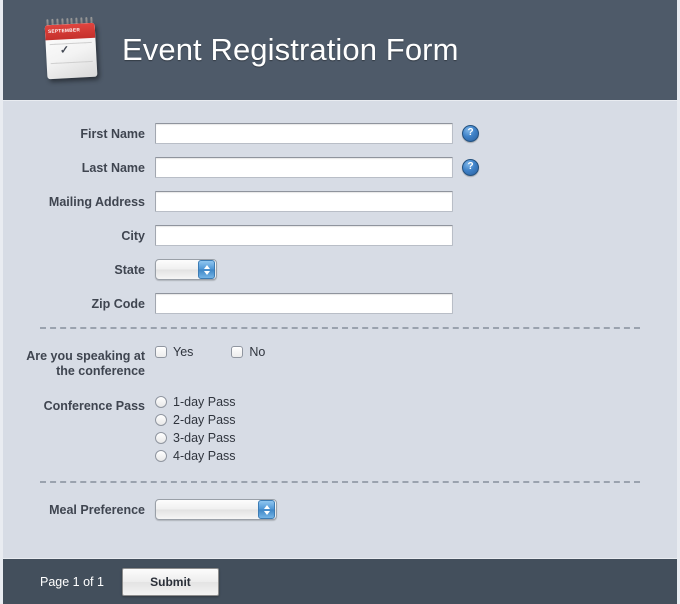  I want to click on field-row-first-name: First Name ?, so click(340, 133).